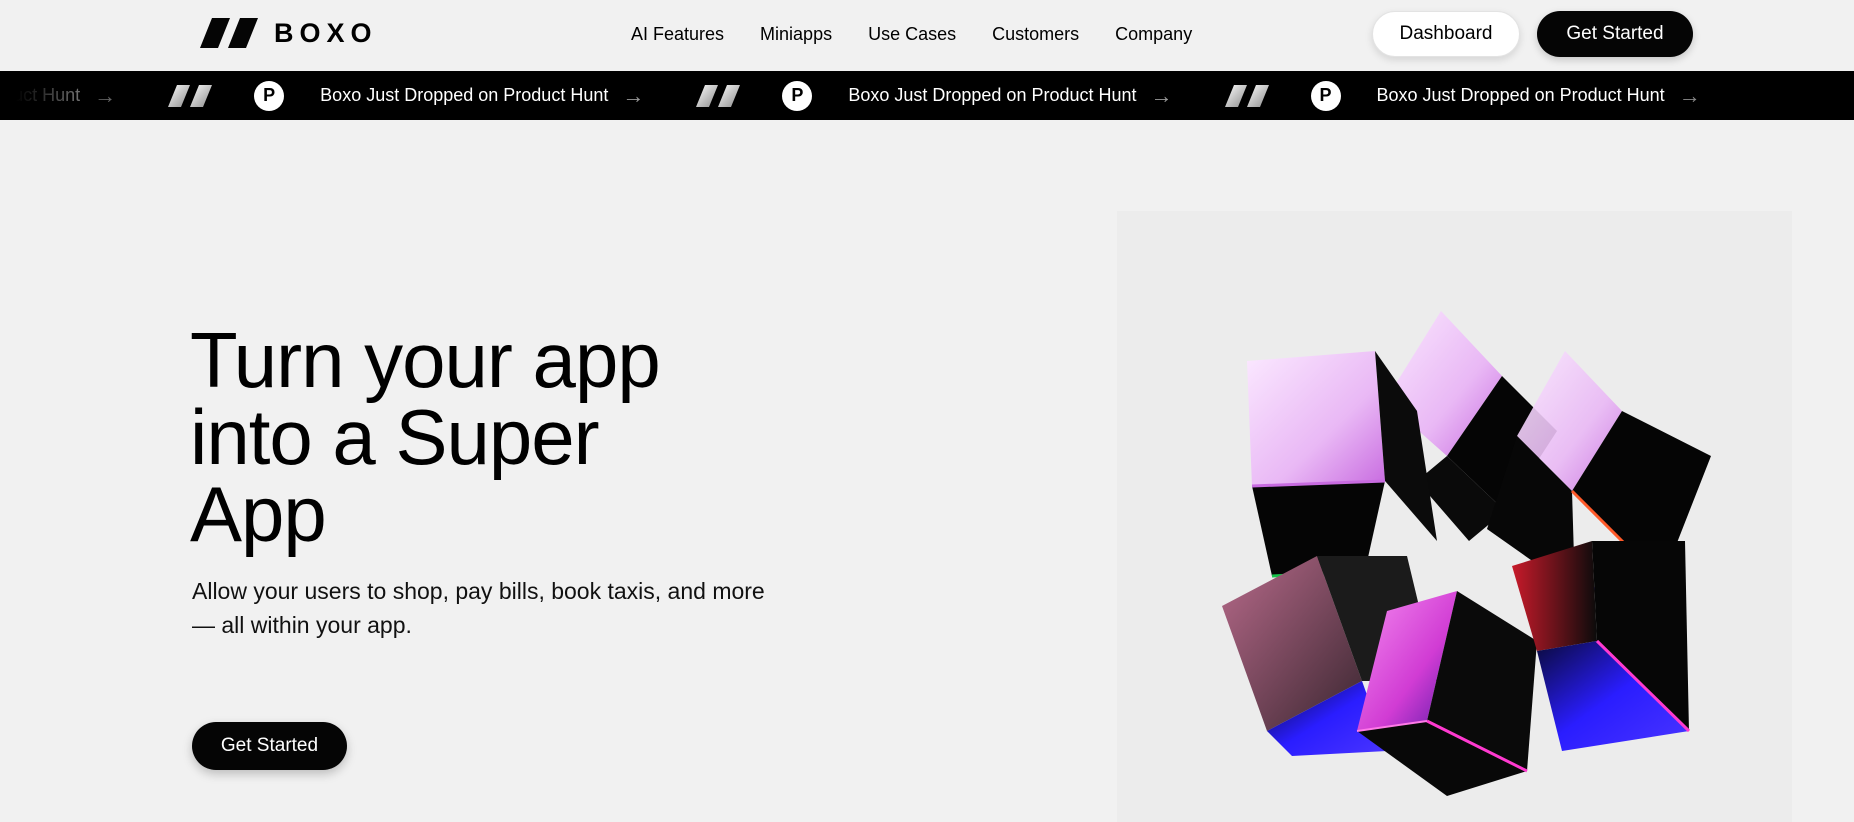  What do you see at coordinates (326, 33) in the screenshot?
I see `brand-name: BOXO` at bounding box center [326, 33].